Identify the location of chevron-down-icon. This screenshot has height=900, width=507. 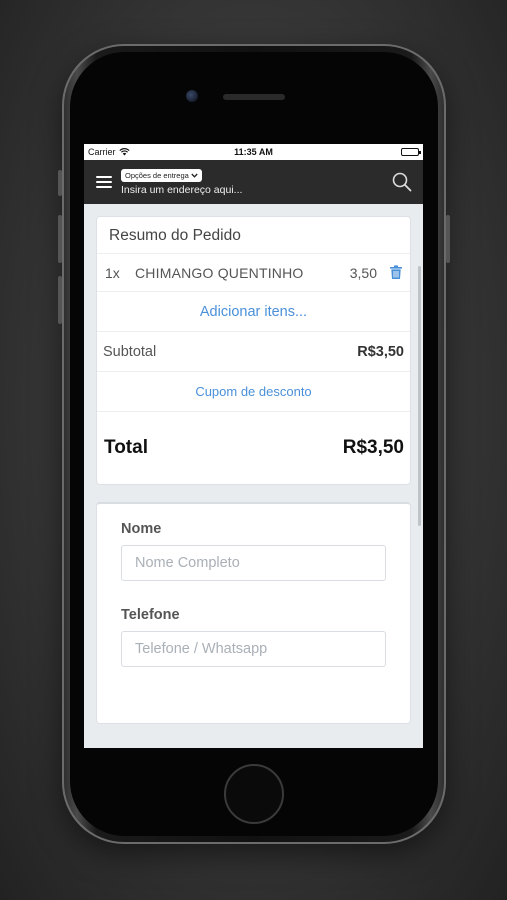
(194, 175).